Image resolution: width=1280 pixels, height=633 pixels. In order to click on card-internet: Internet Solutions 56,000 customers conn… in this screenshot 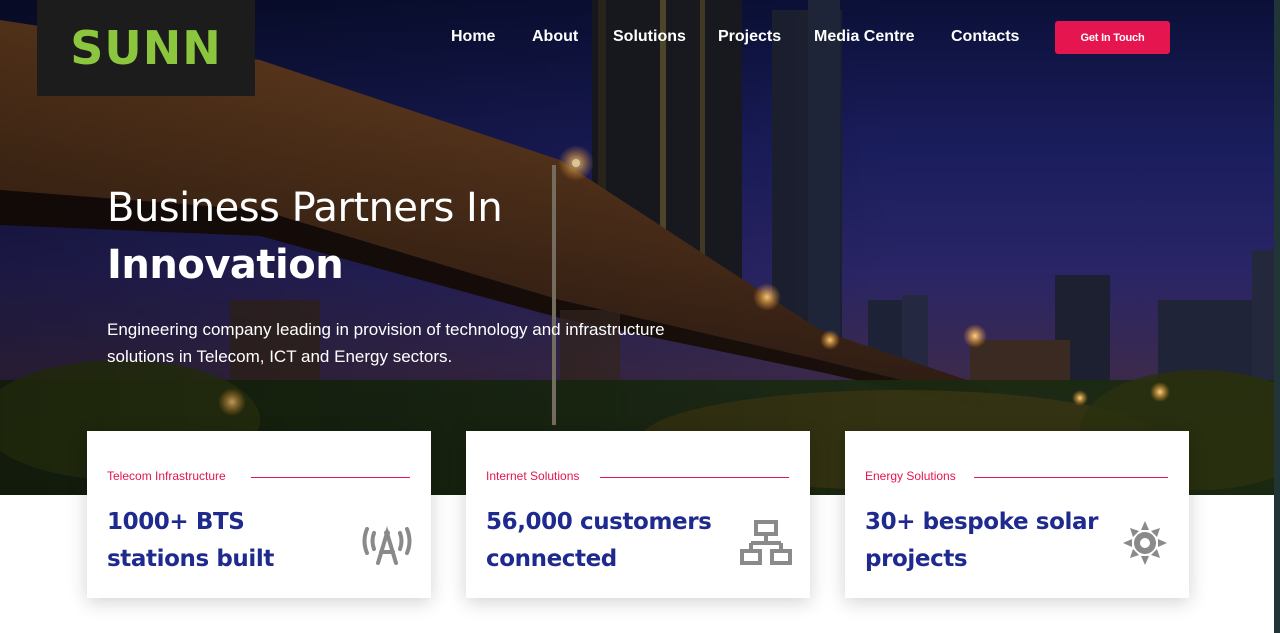, I will do `click(638, 514)`.